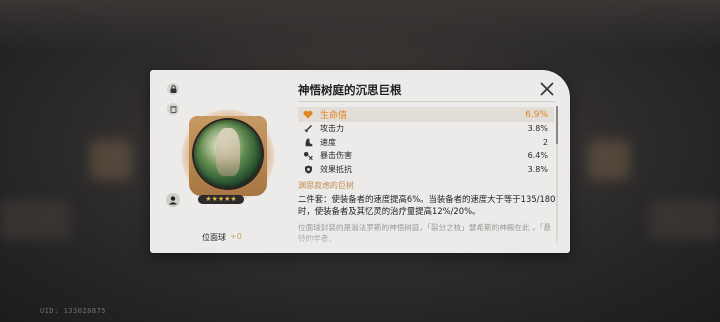 This screenshot has width=720, height=322. Describe the element at coordinates (173, 109) in the screenshot. I see `discard-icon` at that location.